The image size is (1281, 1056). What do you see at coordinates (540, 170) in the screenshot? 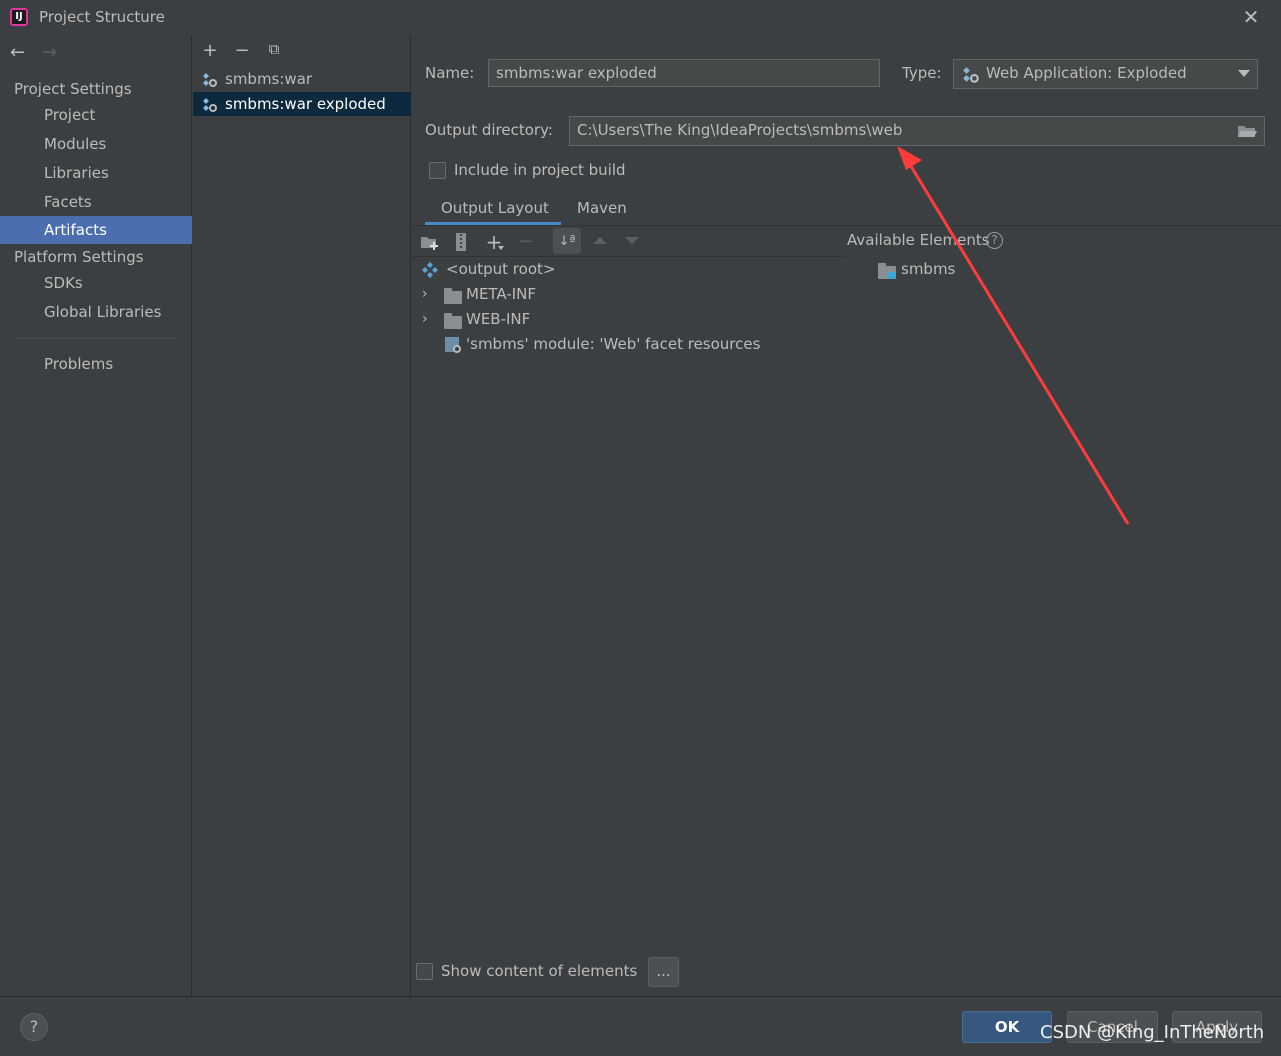
I see `include-in-build-label: Include in project build` at bounding box center [540, 170].